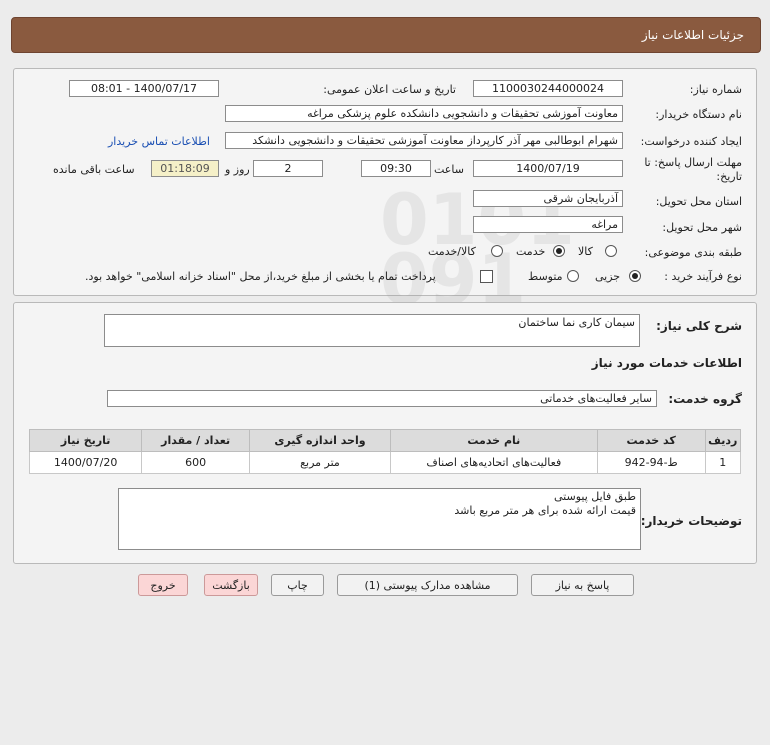 The width and height of the screenshot is (770, 745). What do you see at coordinates (698, 201) in the screenshot?
I see `province-label: استان محل تحویل:` at bounding box center [698, 201].